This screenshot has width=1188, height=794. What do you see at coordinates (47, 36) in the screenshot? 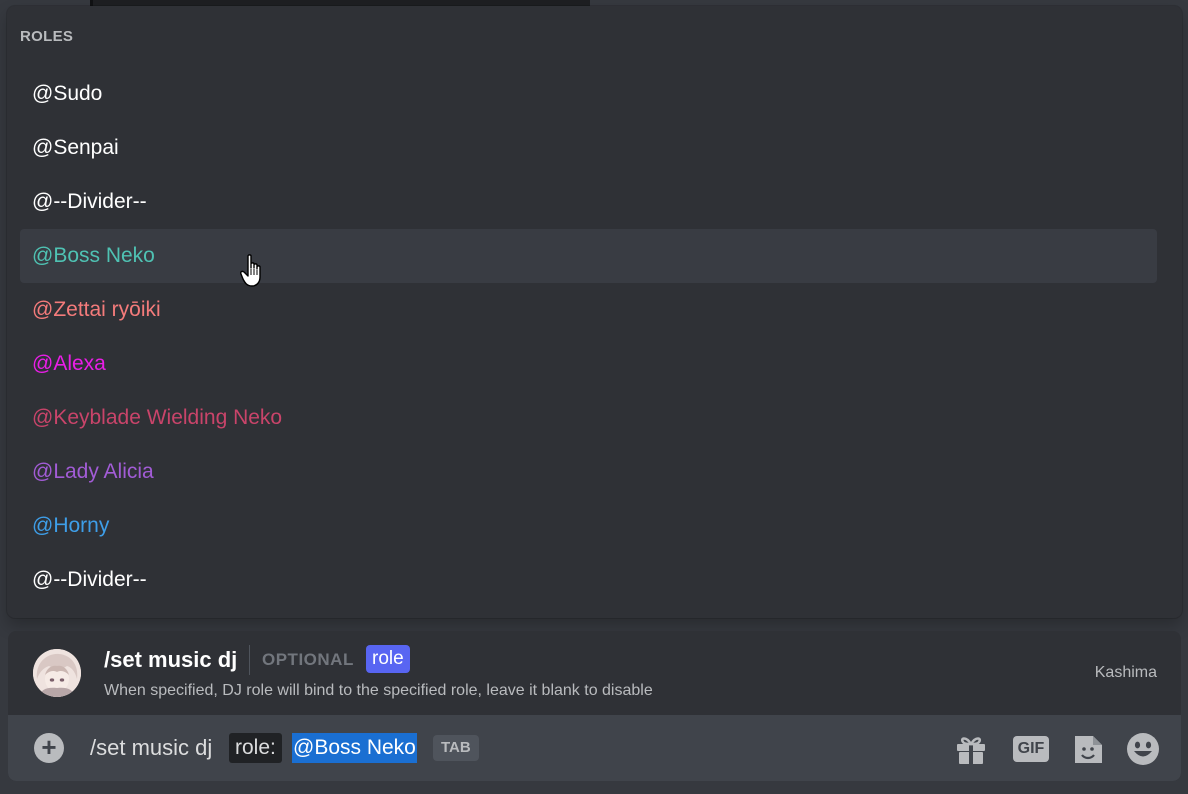
I see `autocomplete-header: ROLES` at bounding box center [47, 36].